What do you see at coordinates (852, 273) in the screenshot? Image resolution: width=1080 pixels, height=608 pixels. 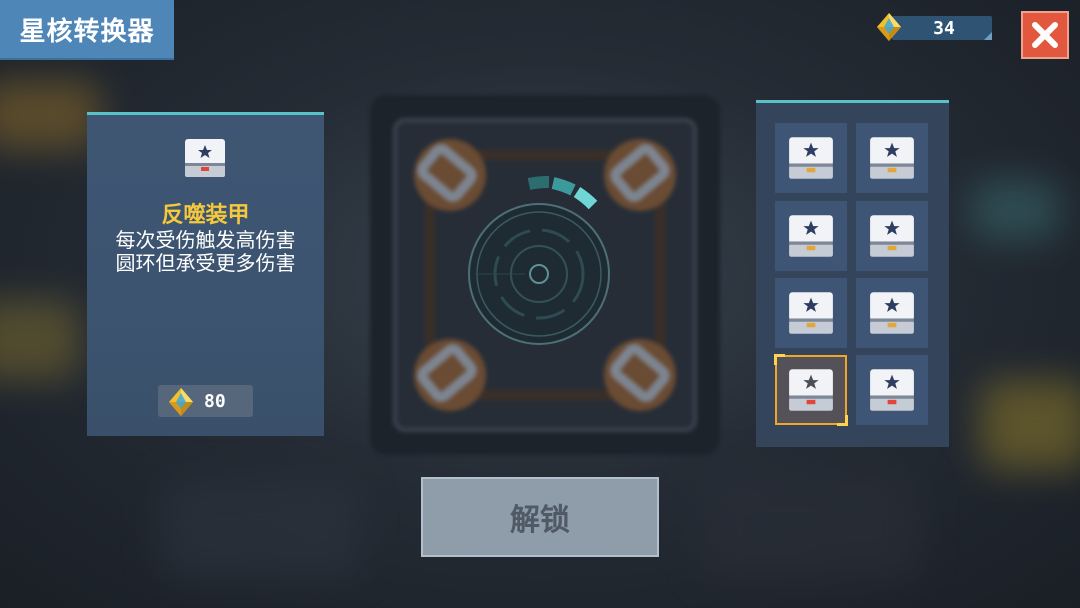 I see `inventory-panel` at bounding box center [852, 273].